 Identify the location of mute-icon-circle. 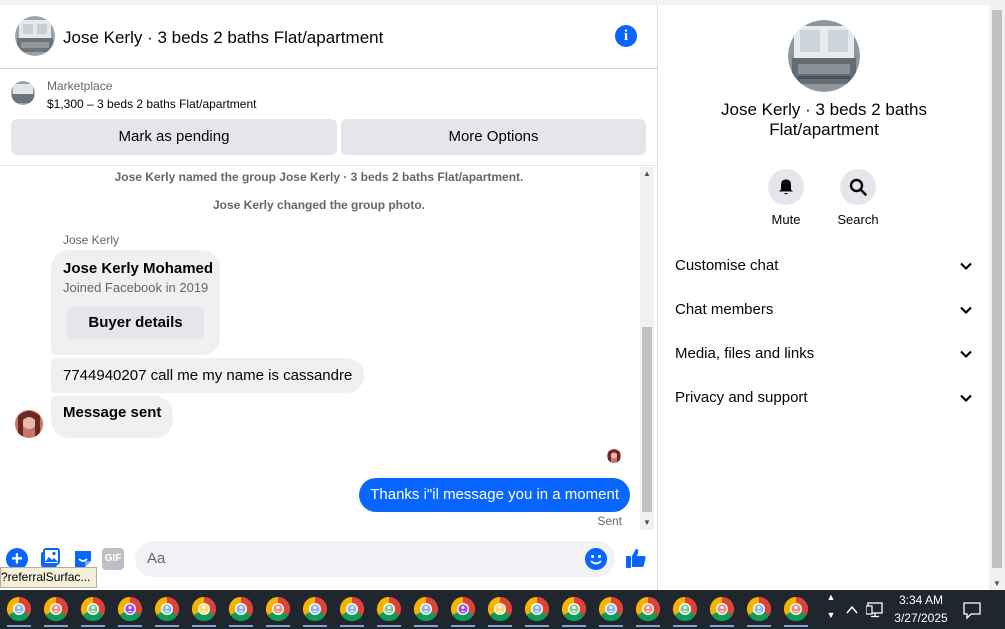
(786, 187).